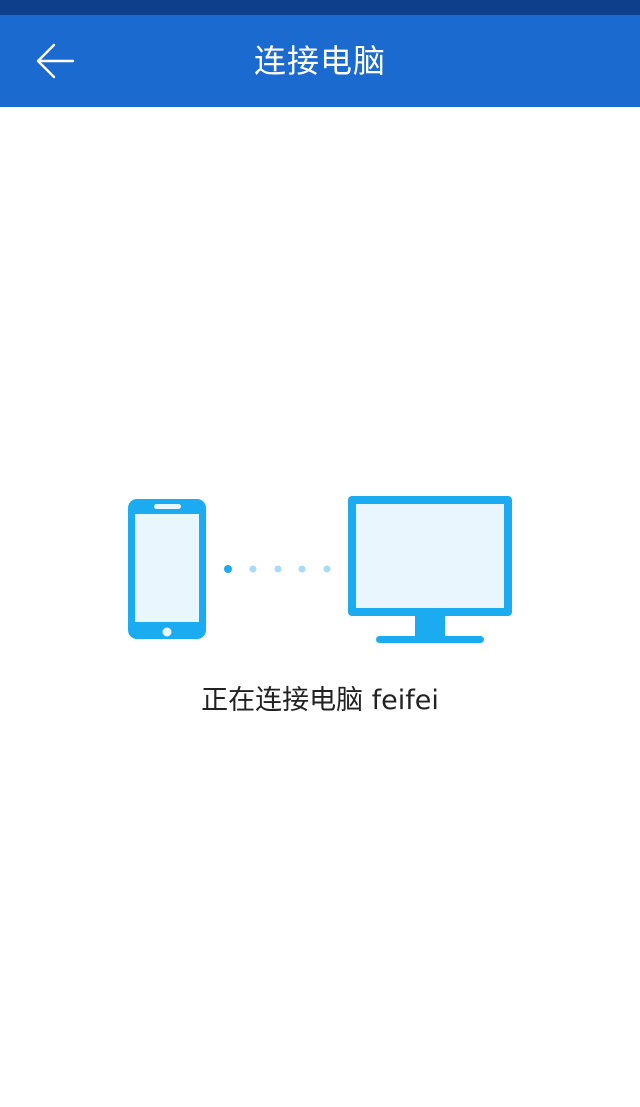  I want to click on connection-status-text: 正在连接电脑 feifei, so click(320, 700).